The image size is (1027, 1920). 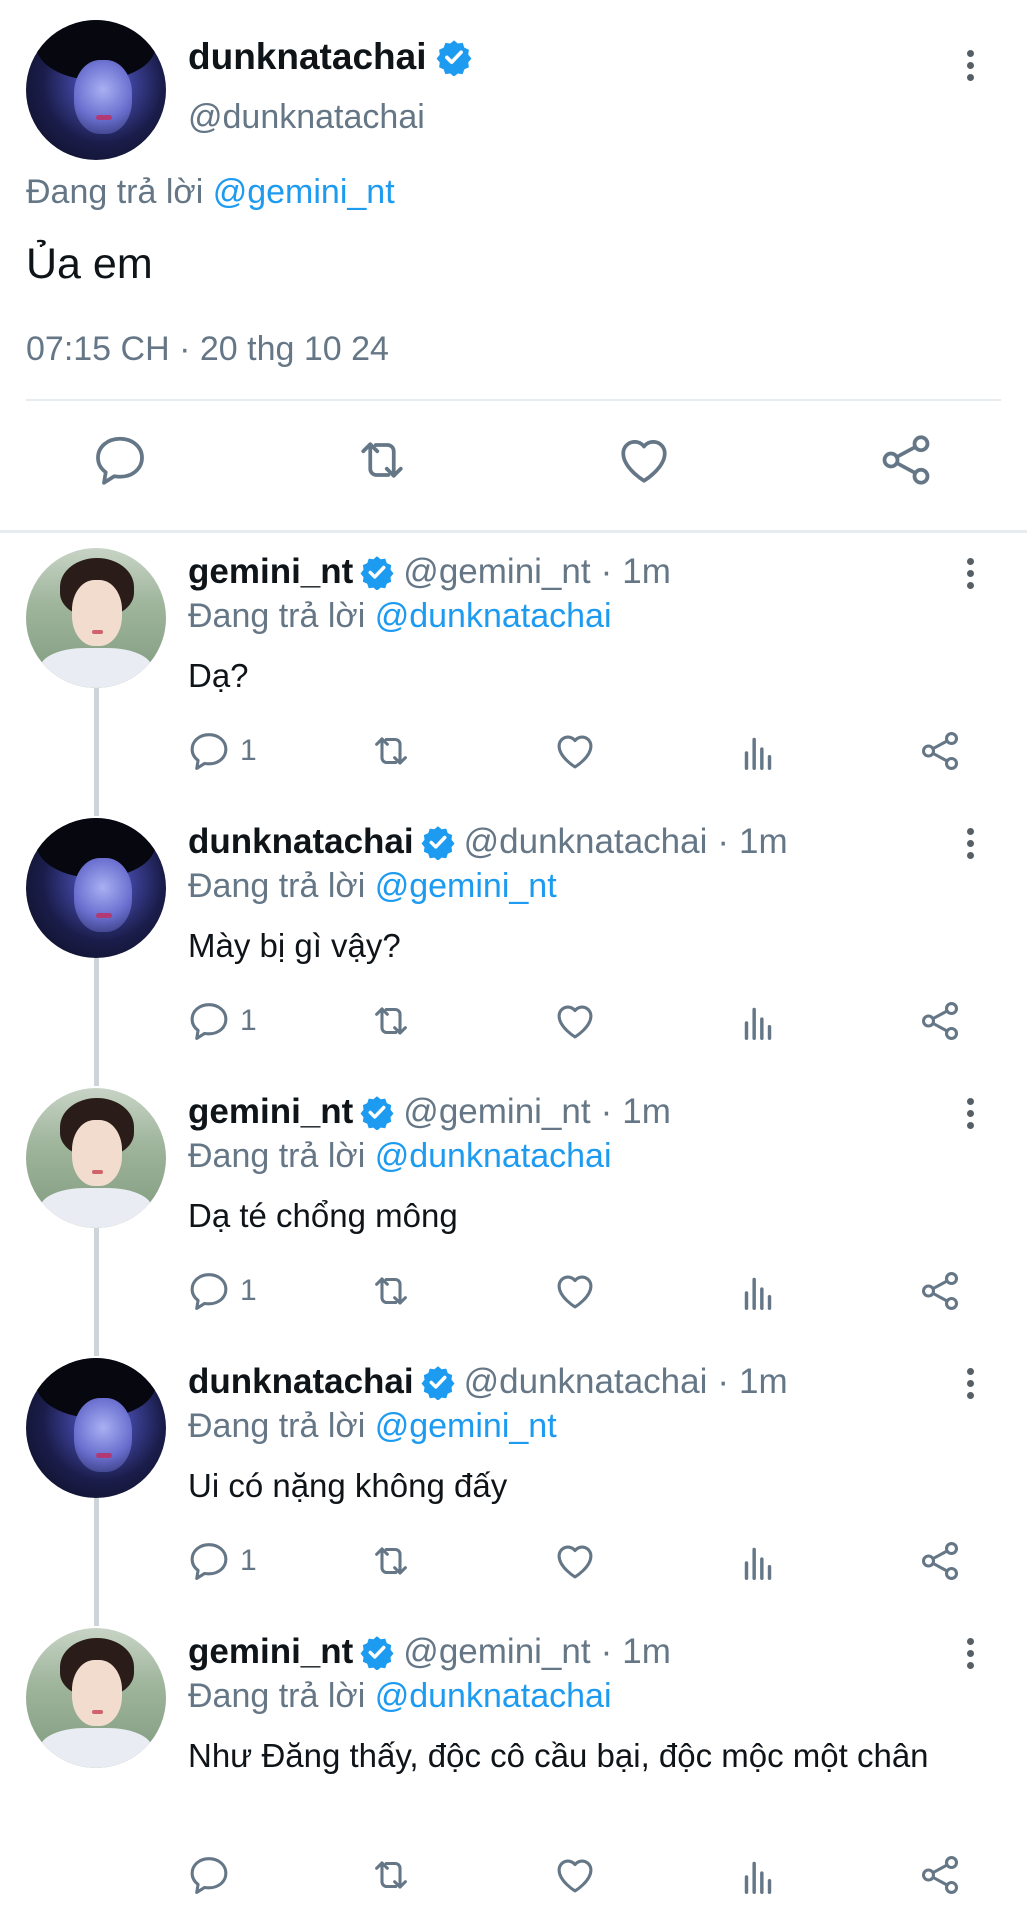 I want to click on tweet-text: Mày bị gì vậy?, so click(x=294, y=945).